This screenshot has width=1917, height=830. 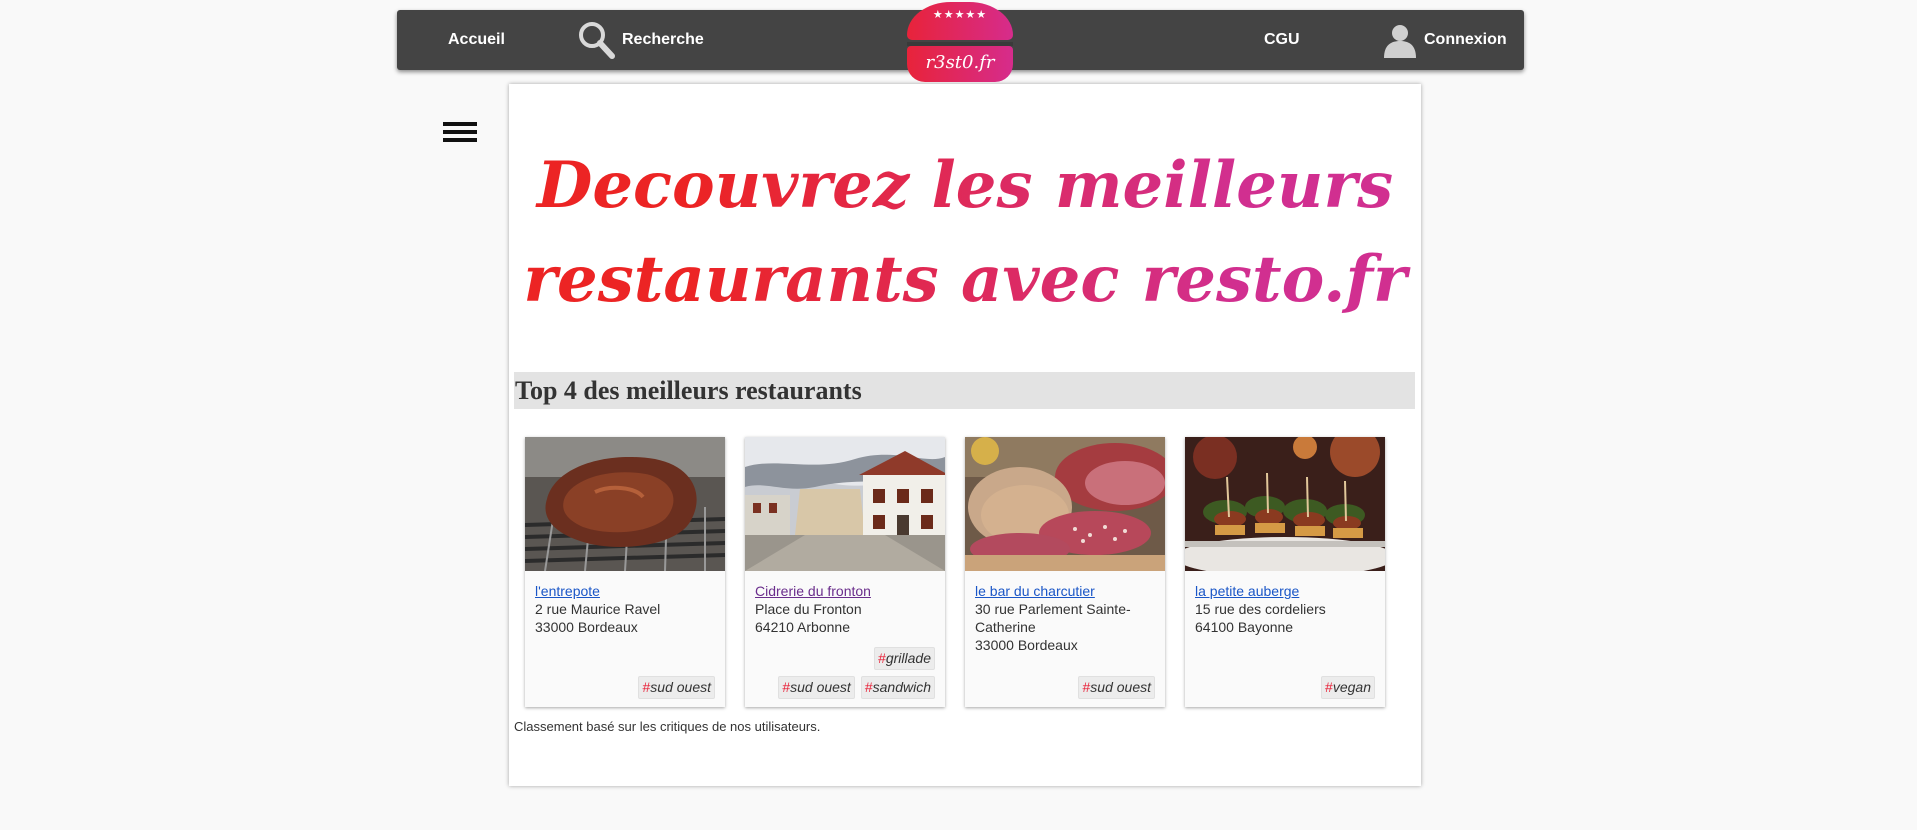 What do you see at coordinates (813, 591) in the screenshot?
I see `restaurant-name-link: Cidrerie du fronton` at bounding box center [813, 591].